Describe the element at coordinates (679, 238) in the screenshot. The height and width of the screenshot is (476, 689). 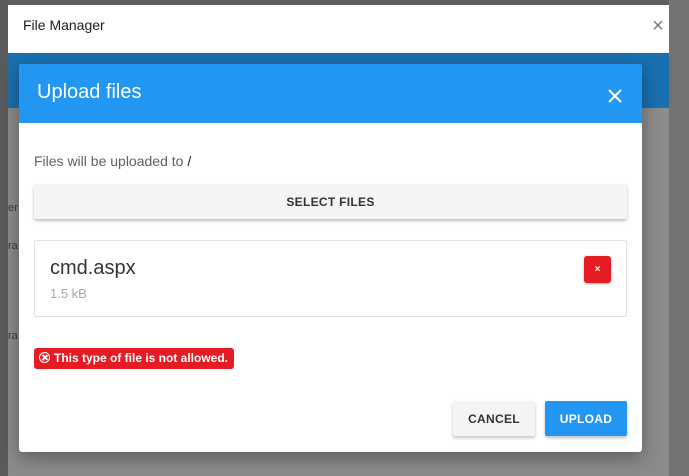
I see `backdrop-right` at that location.